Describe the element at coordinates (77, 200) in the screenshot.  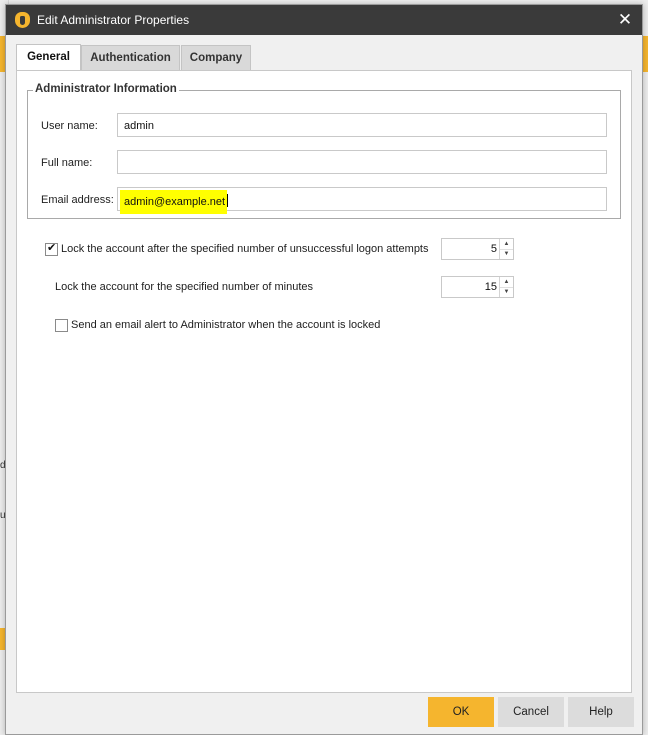
I see `email-label: Email address:` at that location.